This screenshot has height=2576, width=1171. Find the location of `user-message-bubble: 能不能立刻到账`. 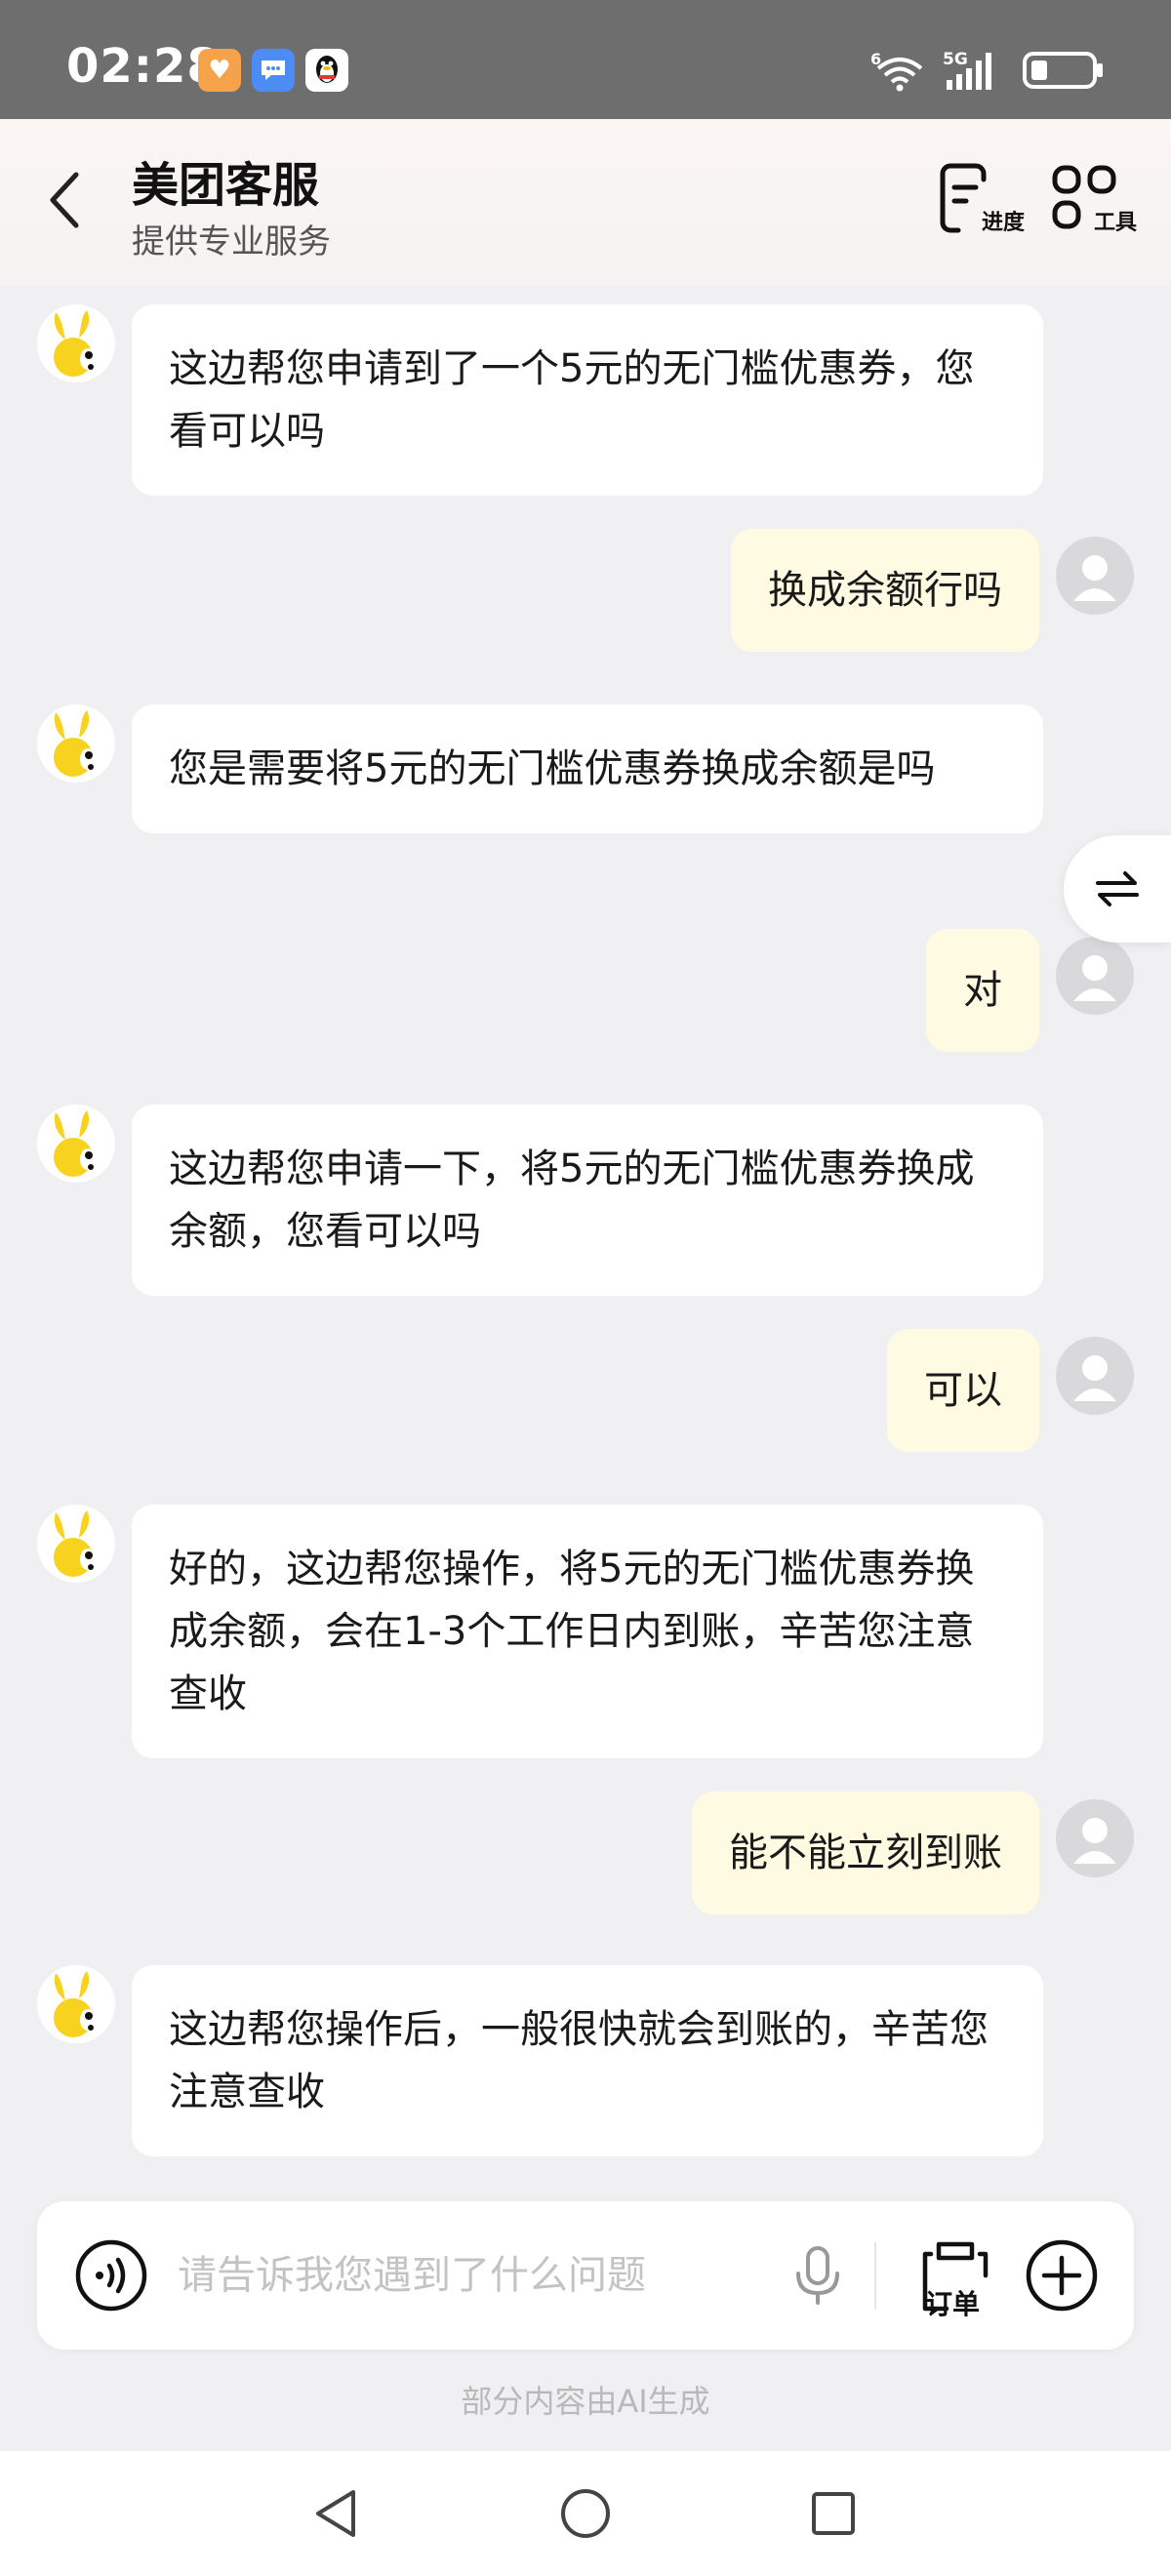

user-message-bubble: 能不能立刻到账 is located at coordinates (865, 1852).